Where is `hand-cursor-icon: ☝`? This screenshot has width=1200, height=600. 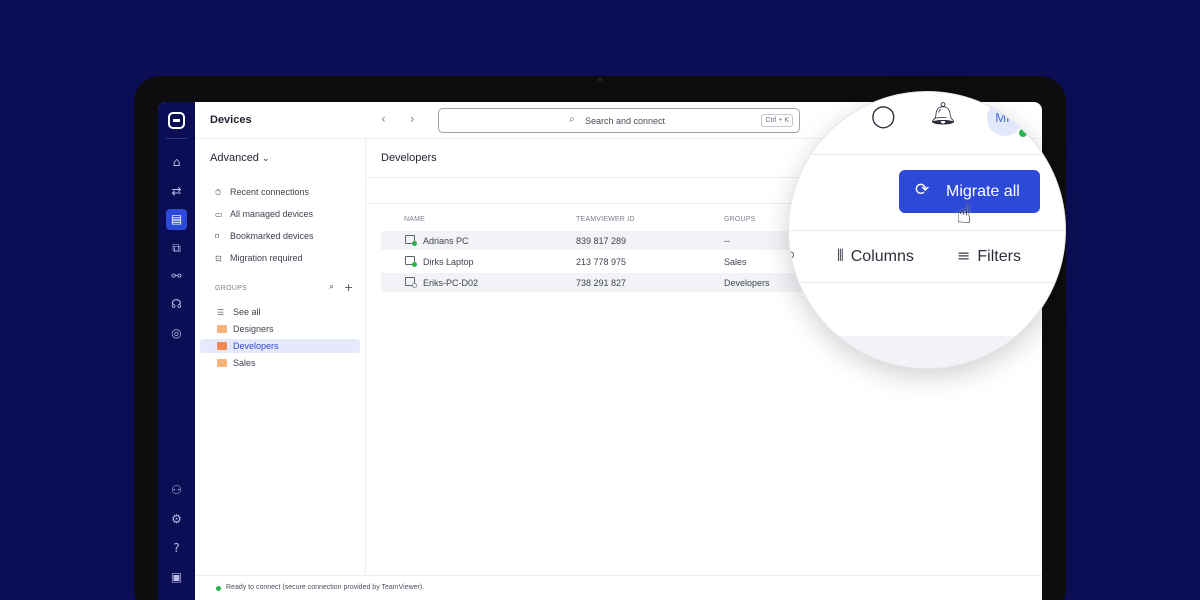 hand-cursor-icon: ☝ is located at coordinates (964, 215).